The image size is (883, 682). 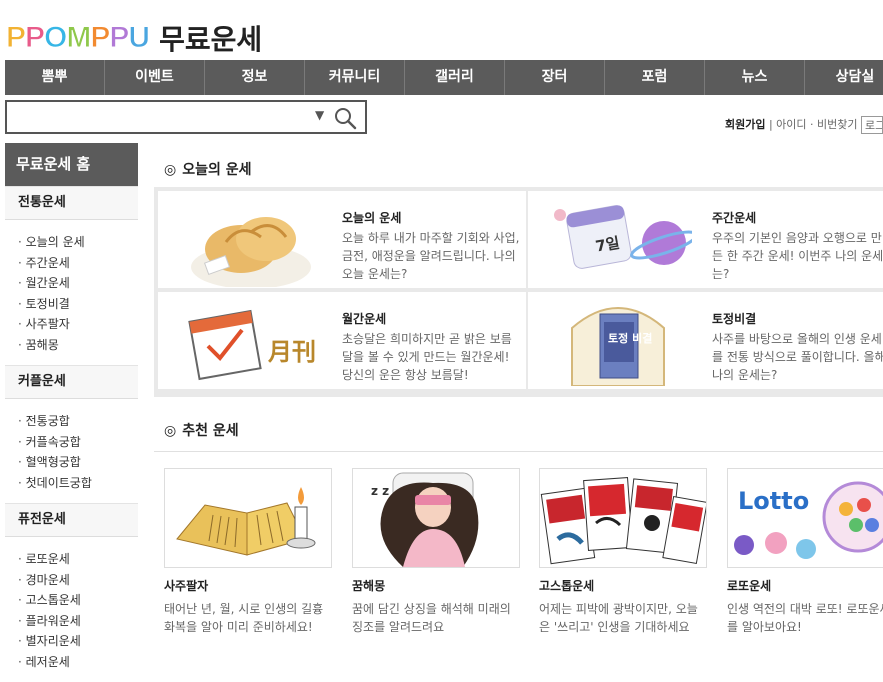 I want to click on sidebar-item-first-date: 첫데이트궁합, so click(x=78, y=483).